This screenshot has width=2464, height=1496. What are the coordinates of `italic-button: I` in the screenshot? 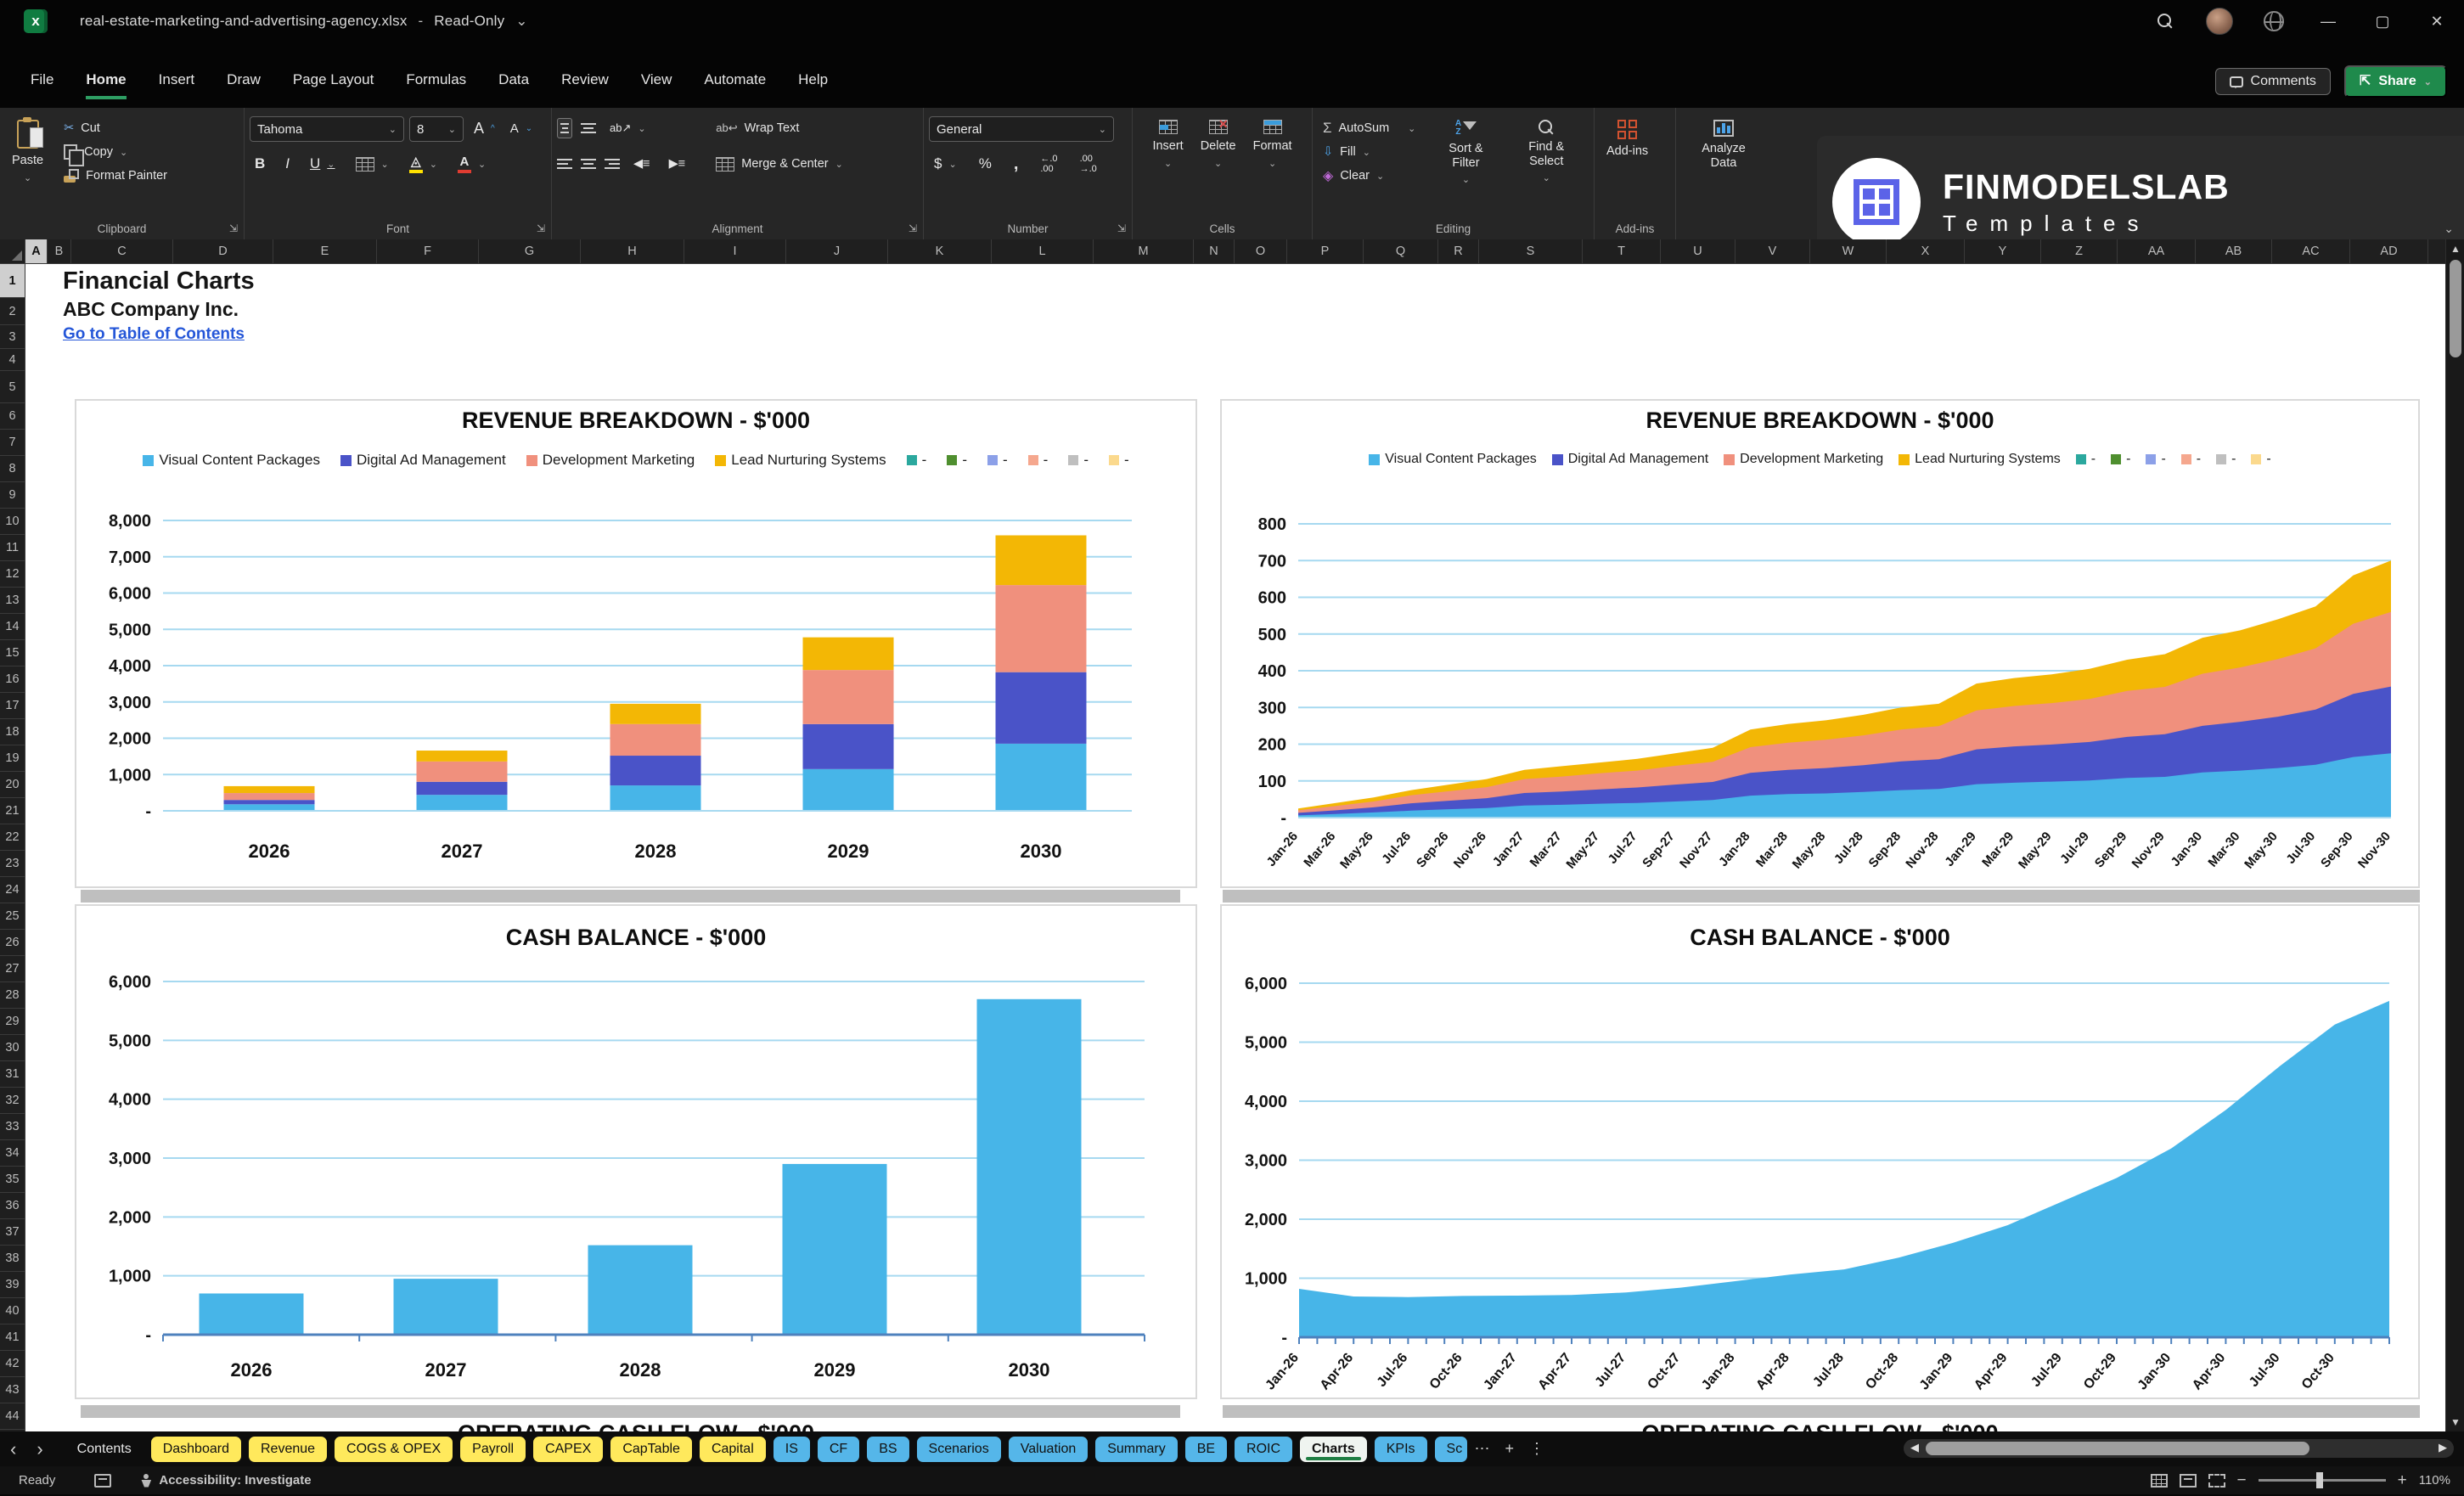 It's located at (287, 164).